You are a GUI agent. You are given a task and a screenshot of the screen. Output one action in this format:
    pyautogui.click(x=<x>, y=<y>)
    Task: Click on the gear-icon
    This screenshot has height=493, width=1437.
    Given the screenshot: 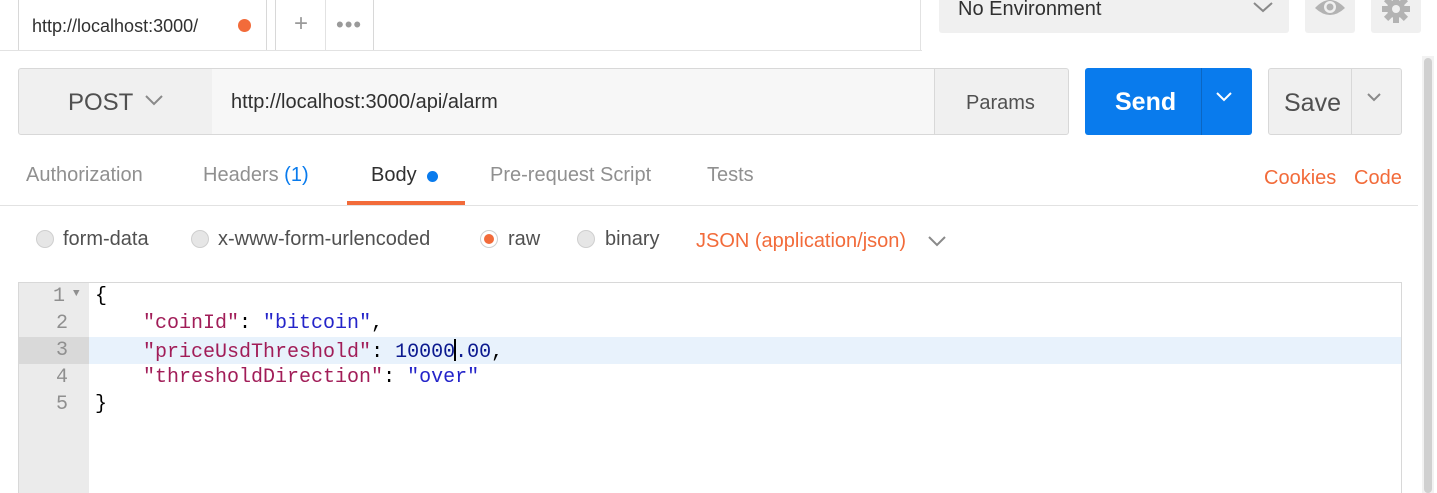 What is the action you would take?
    pyautogui.click(x=1396, y=14)
    